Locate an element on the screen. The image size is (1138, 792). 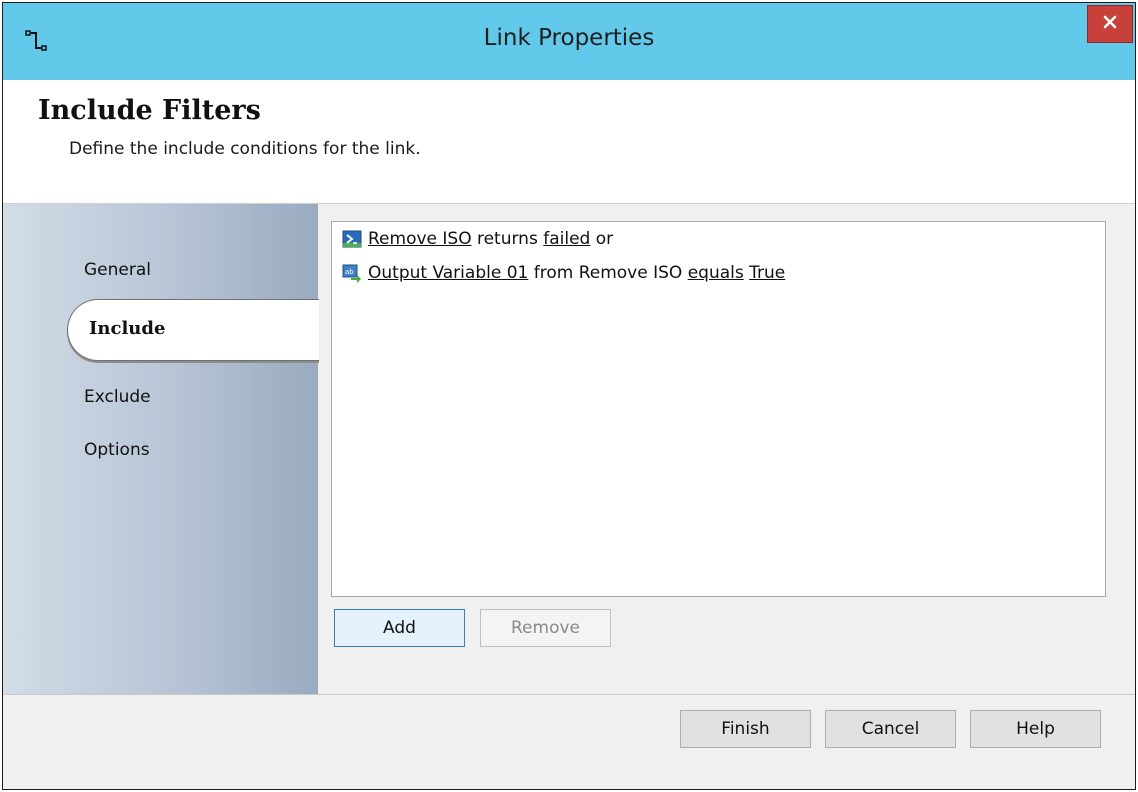
close-icon is located at coordinates (1110, 24).